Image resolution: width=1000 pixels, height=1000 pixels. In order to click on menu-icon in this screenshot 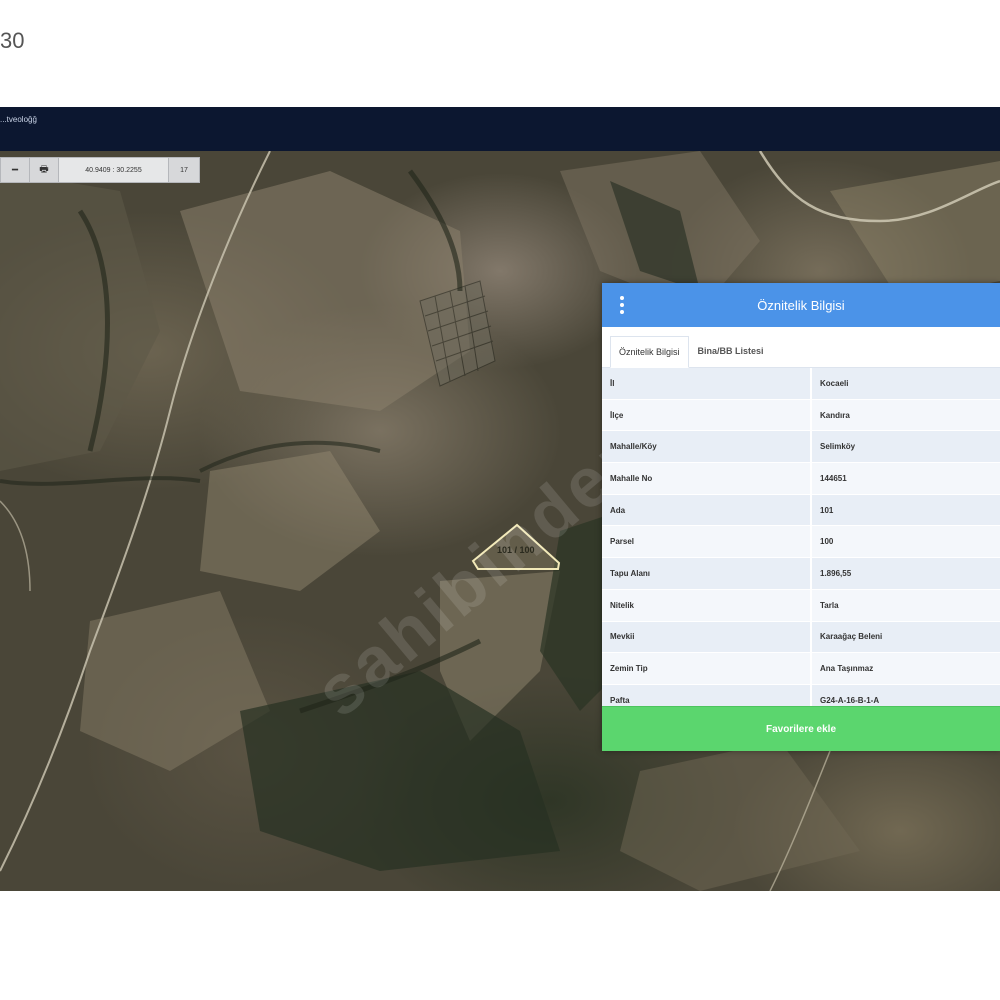, I will do `click(622, 305)`.